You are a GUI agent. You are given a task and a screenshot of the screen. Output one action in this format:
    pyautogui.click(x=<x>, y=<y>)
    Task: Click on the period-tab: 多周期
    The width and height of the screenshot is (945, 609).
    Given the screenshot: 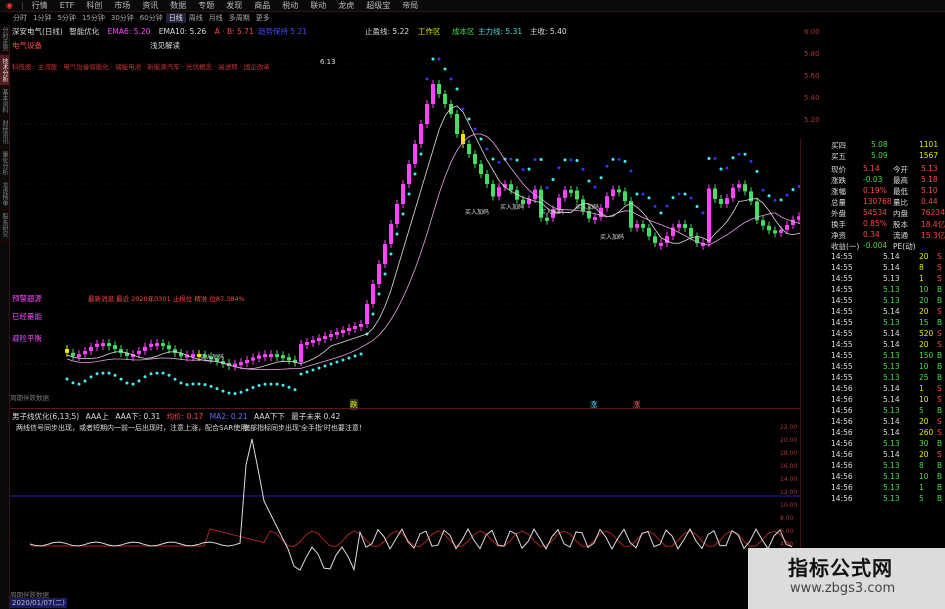 What is the action you would take?
    pyautogui.click(x=239, y=18)
    